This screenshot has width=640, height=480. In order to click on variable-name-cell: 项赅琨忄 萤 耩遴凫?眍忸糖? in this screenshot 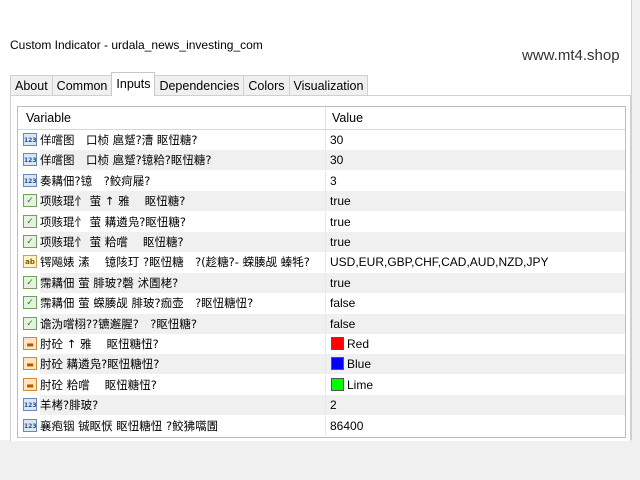, I will do `click(113, 221)`.